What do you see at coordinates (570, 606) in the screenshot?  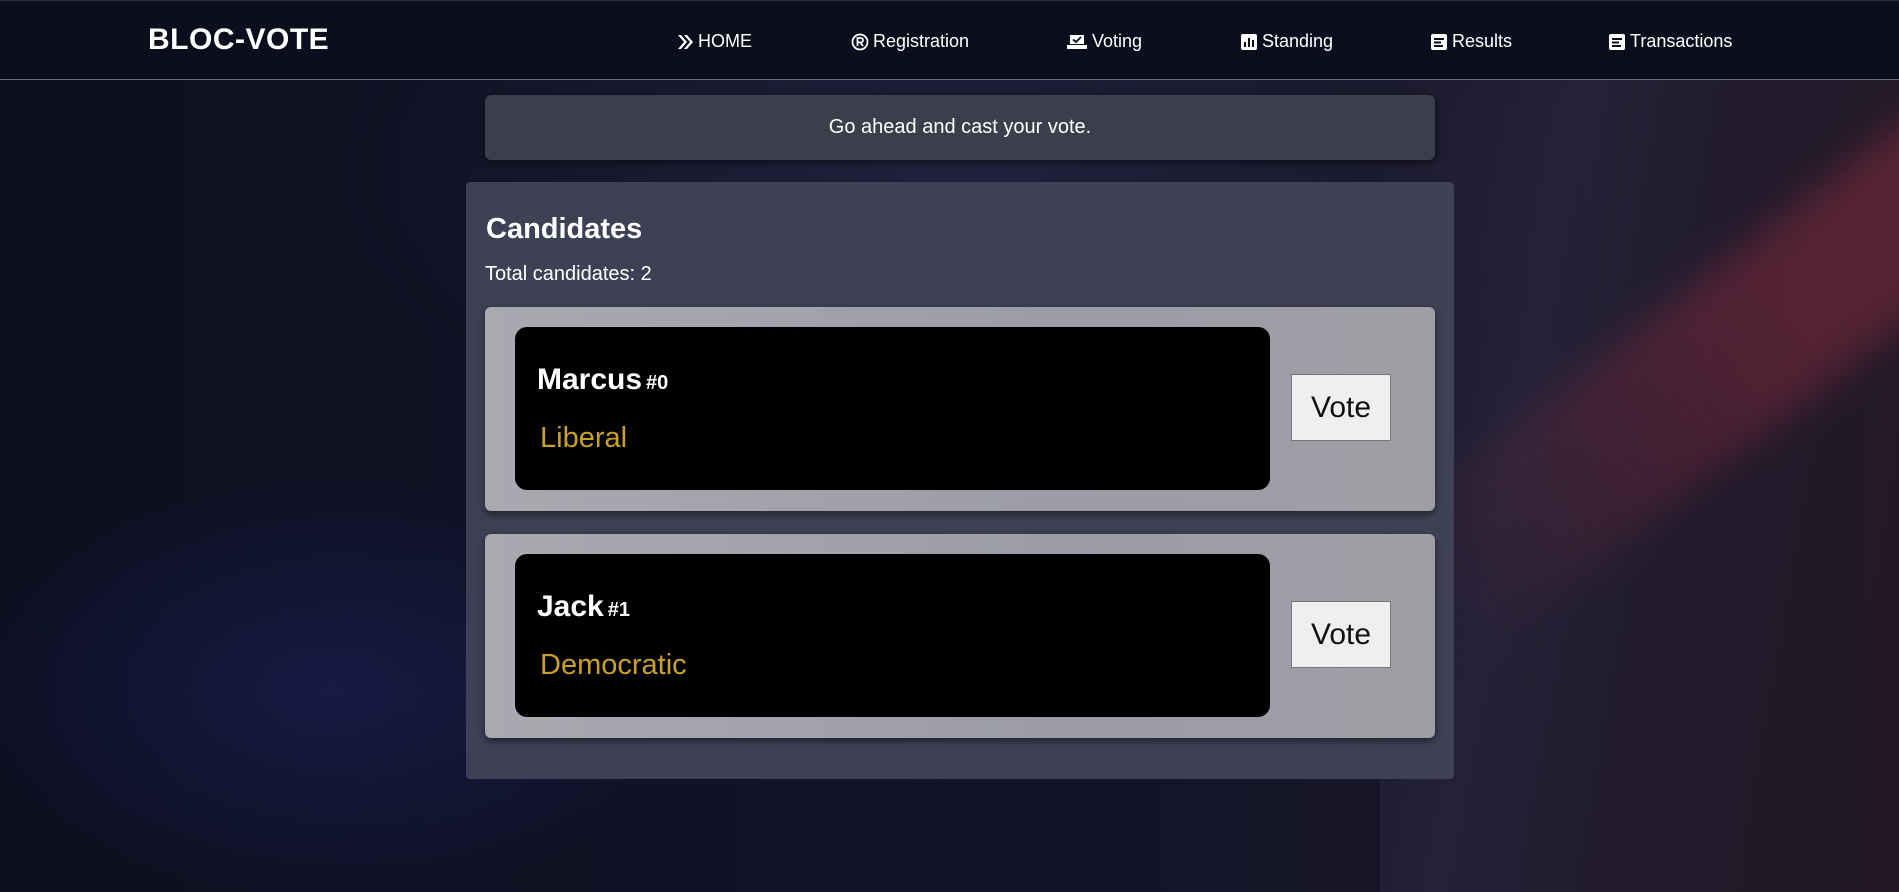 I see `candidate-name-text: Jack` at bounding box center [570, 606].